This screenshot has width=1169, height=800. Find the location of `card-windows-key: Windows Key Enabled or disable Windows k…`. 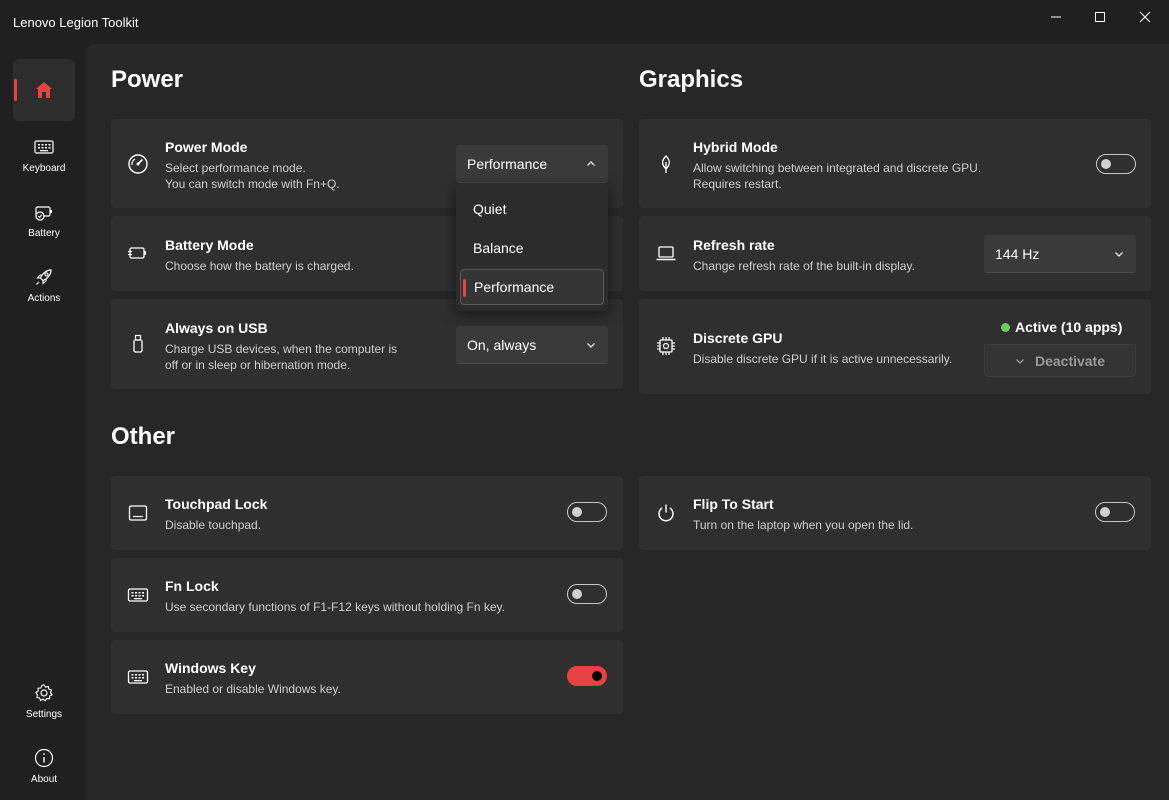

card-windows-key: Windows Key Enabled or disable Windows k… is located at coordinates (367, 677).